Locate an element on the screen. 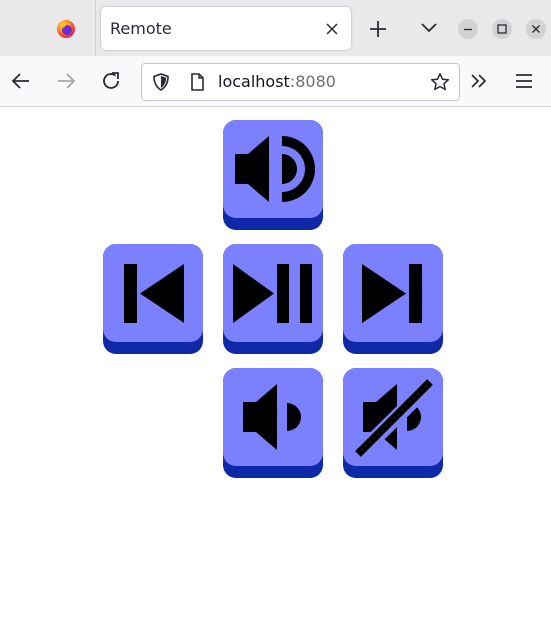  forward-arrow-icon is located at coordinates (66, 81).